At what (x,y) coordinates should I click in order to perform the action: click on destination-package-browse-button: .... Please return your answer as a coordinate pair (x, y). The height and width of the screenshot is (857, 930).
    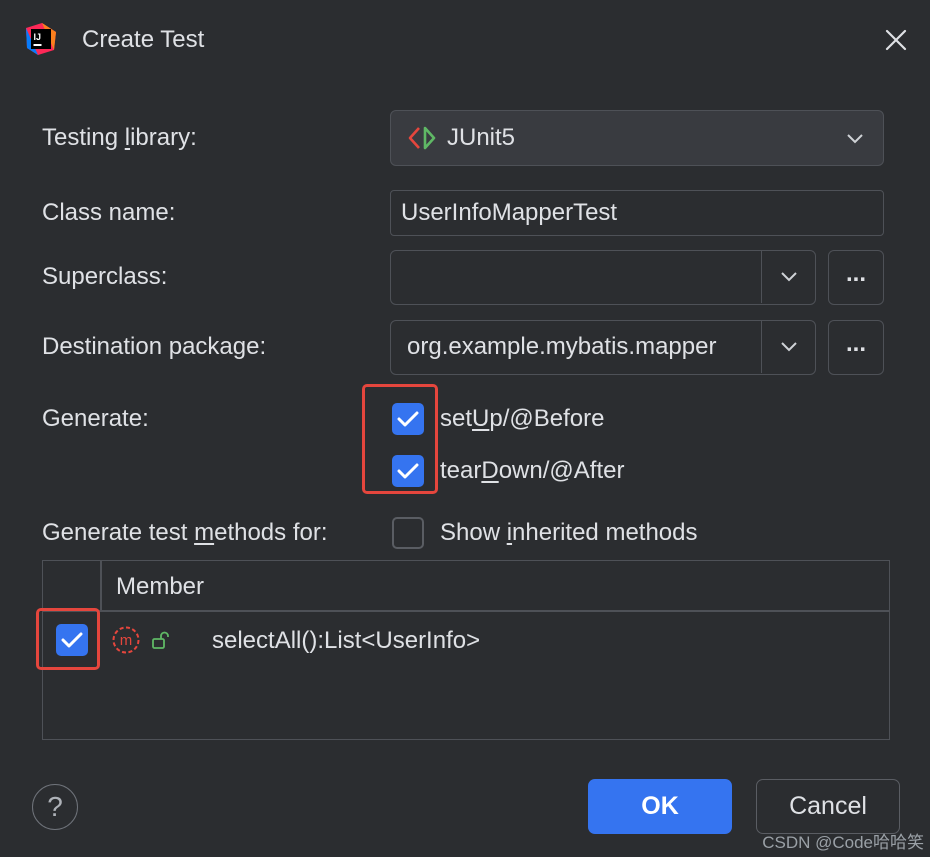
    Looking at the image, I should click on (856, 347).